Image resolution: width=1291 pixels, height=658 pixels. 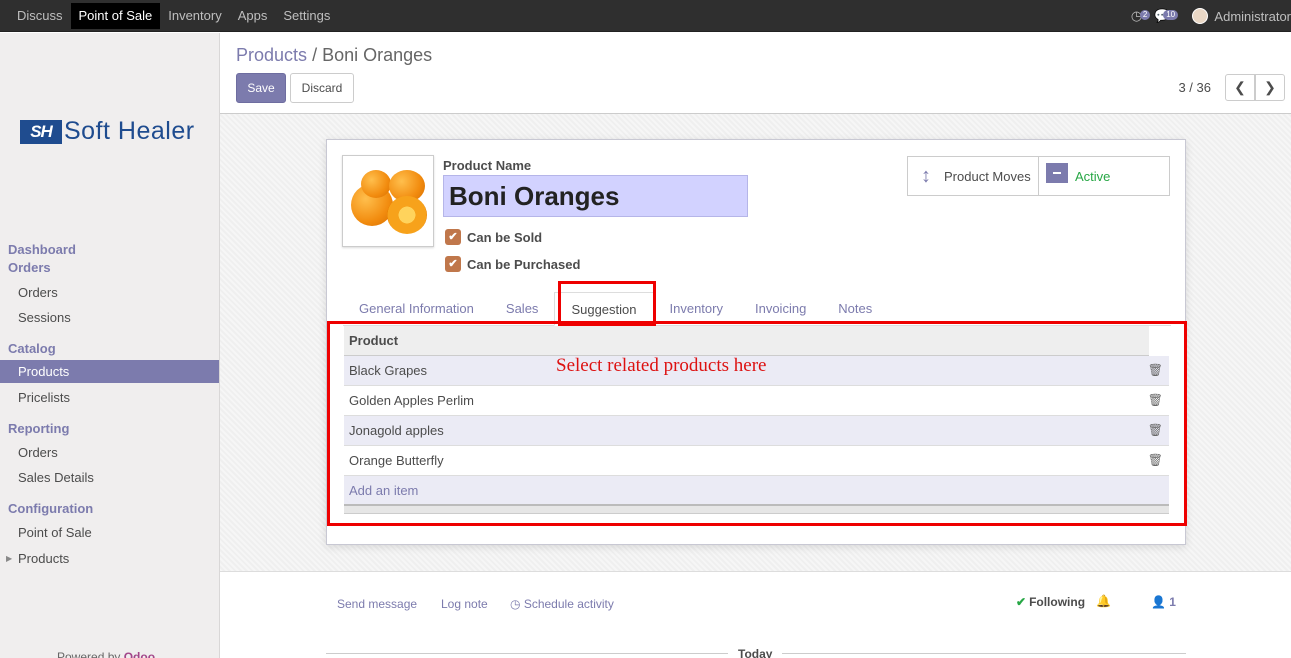 I want to click on breadcrumb-current: Boni Oranges, so click(x=377, y=55).